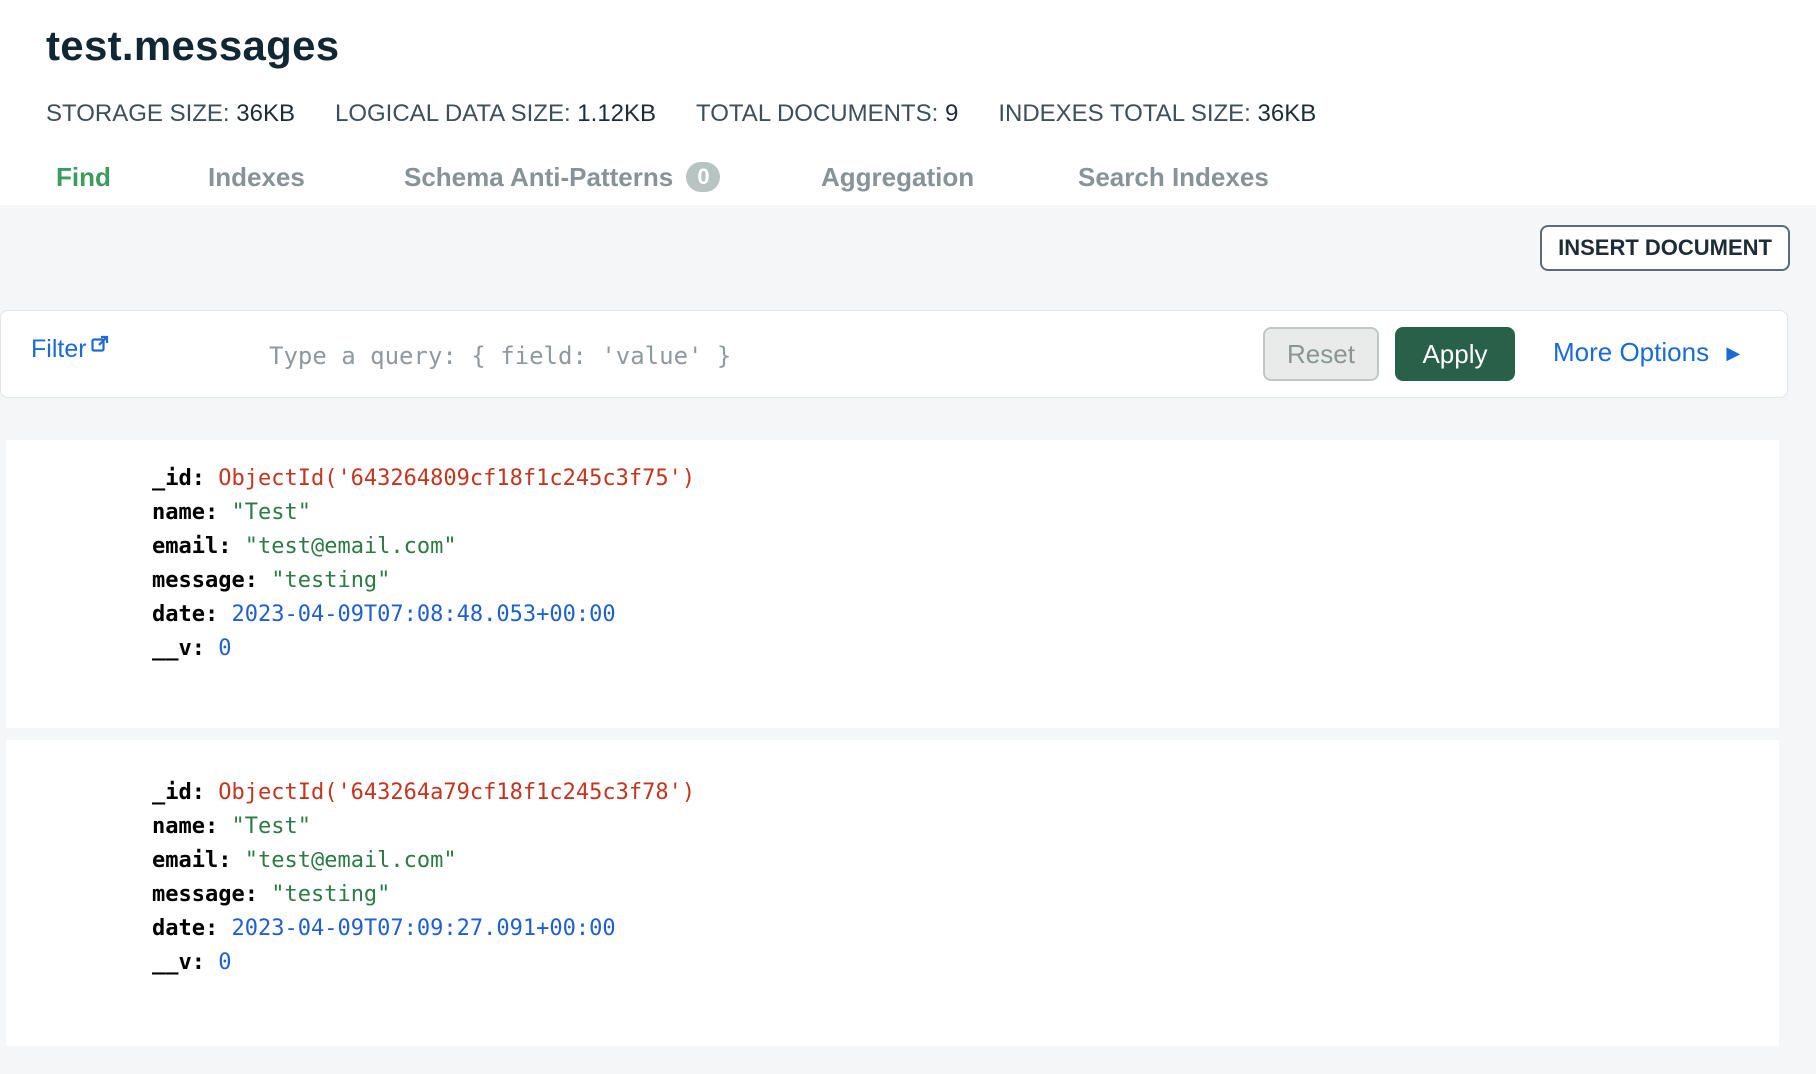  I want to click on filter-label: Filter, so click(59, 349).